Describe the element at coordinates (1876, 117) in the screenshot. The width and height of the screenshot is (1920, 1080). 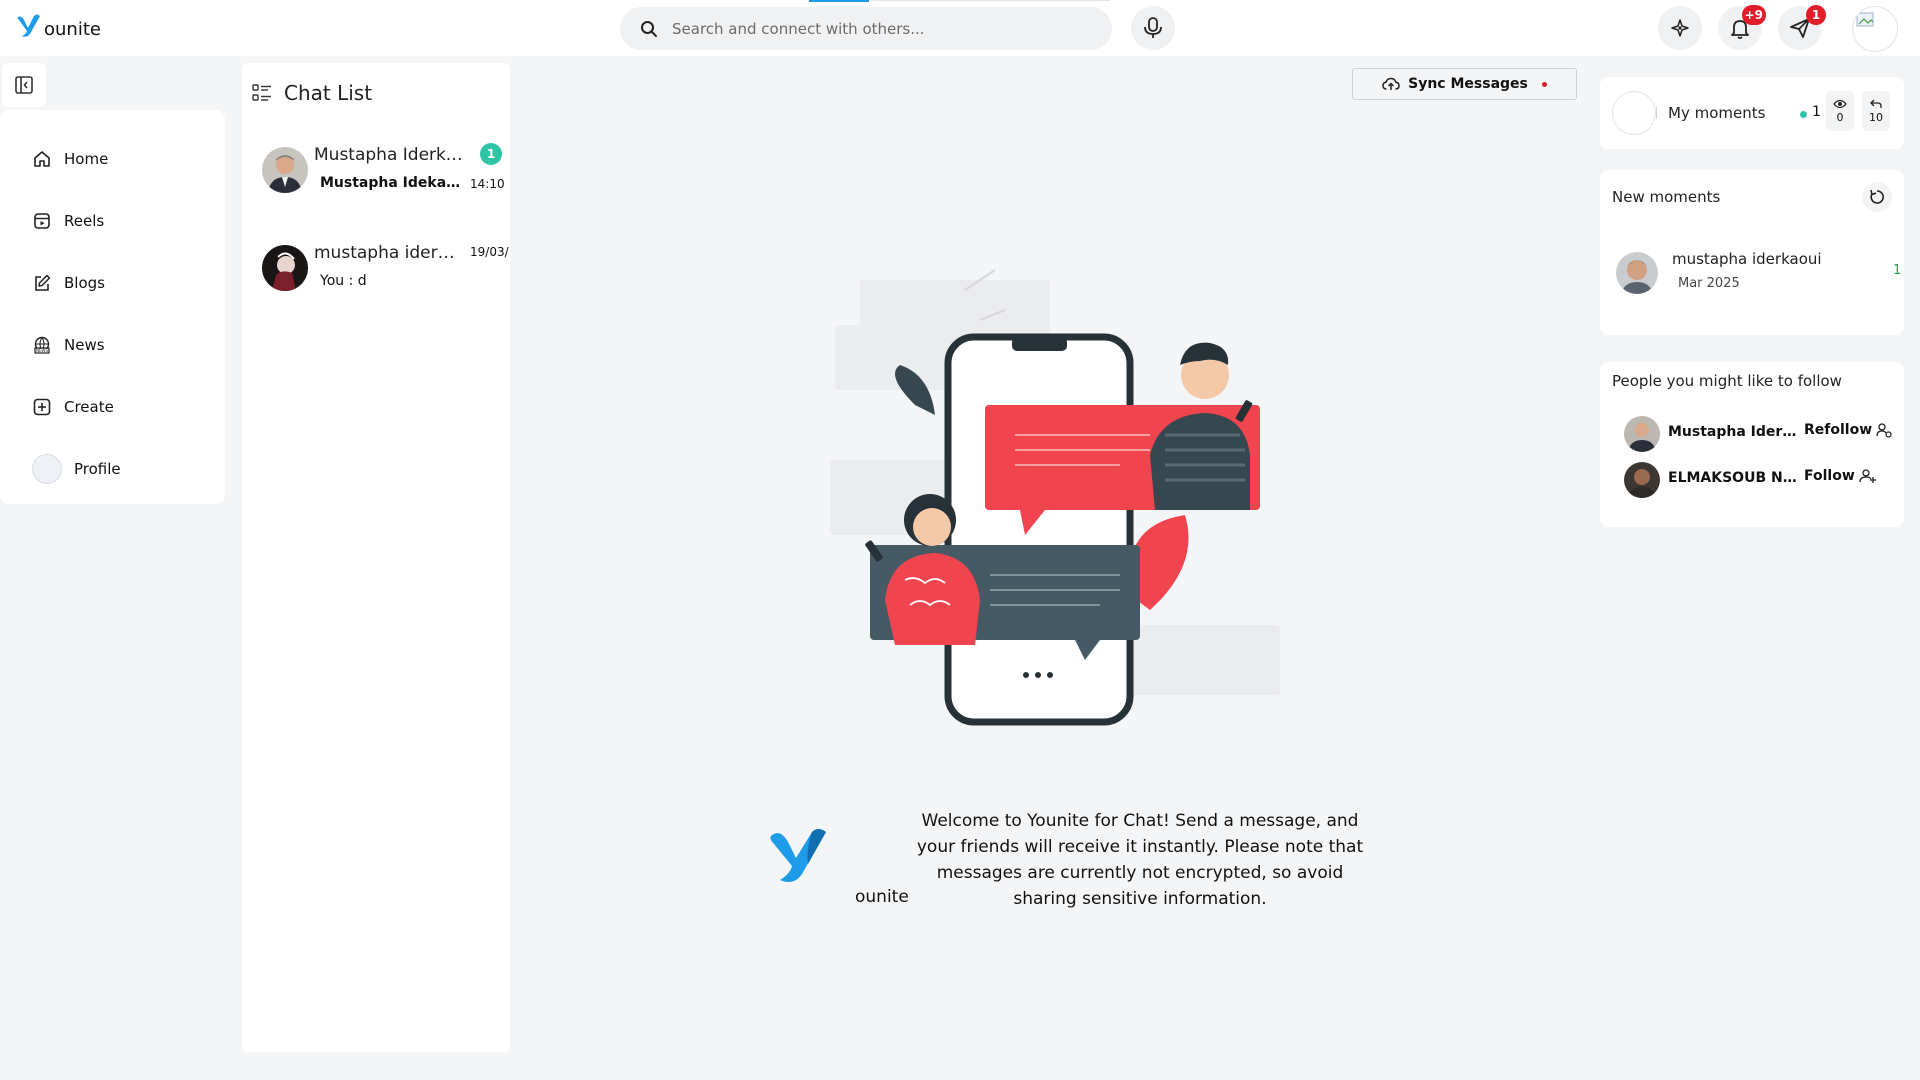
I see `shares-count: 10` at that location.